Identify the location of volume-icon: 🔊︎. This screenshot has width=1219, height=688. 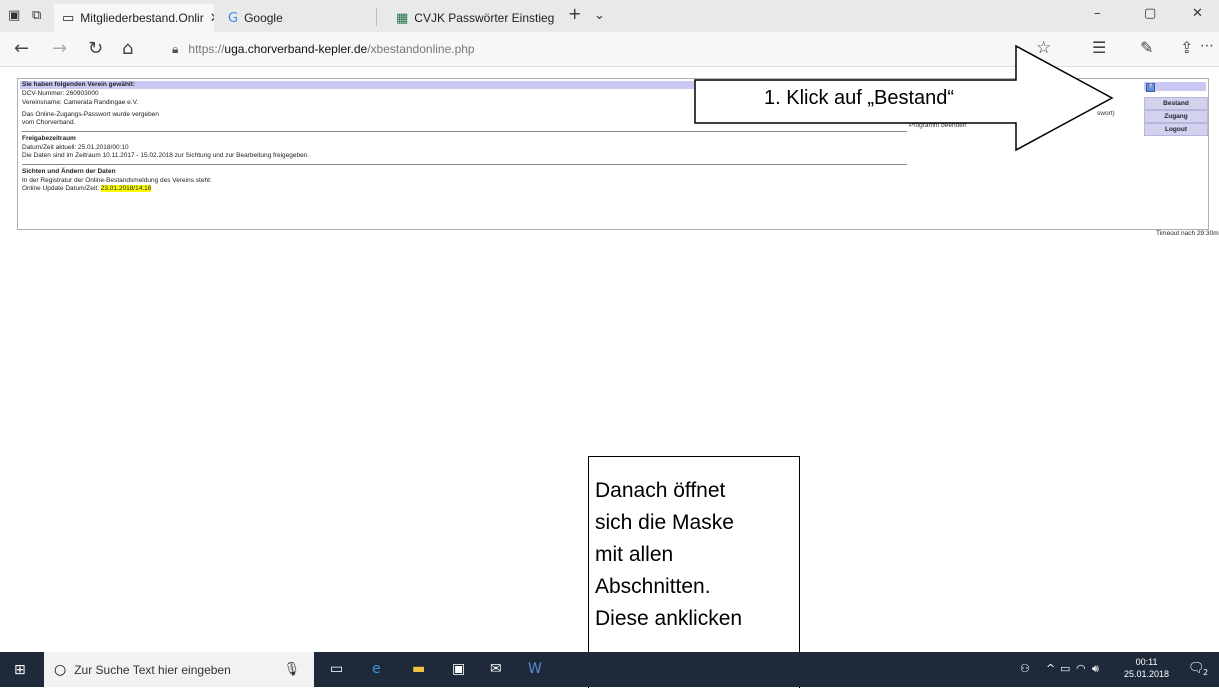
(1095, 669).